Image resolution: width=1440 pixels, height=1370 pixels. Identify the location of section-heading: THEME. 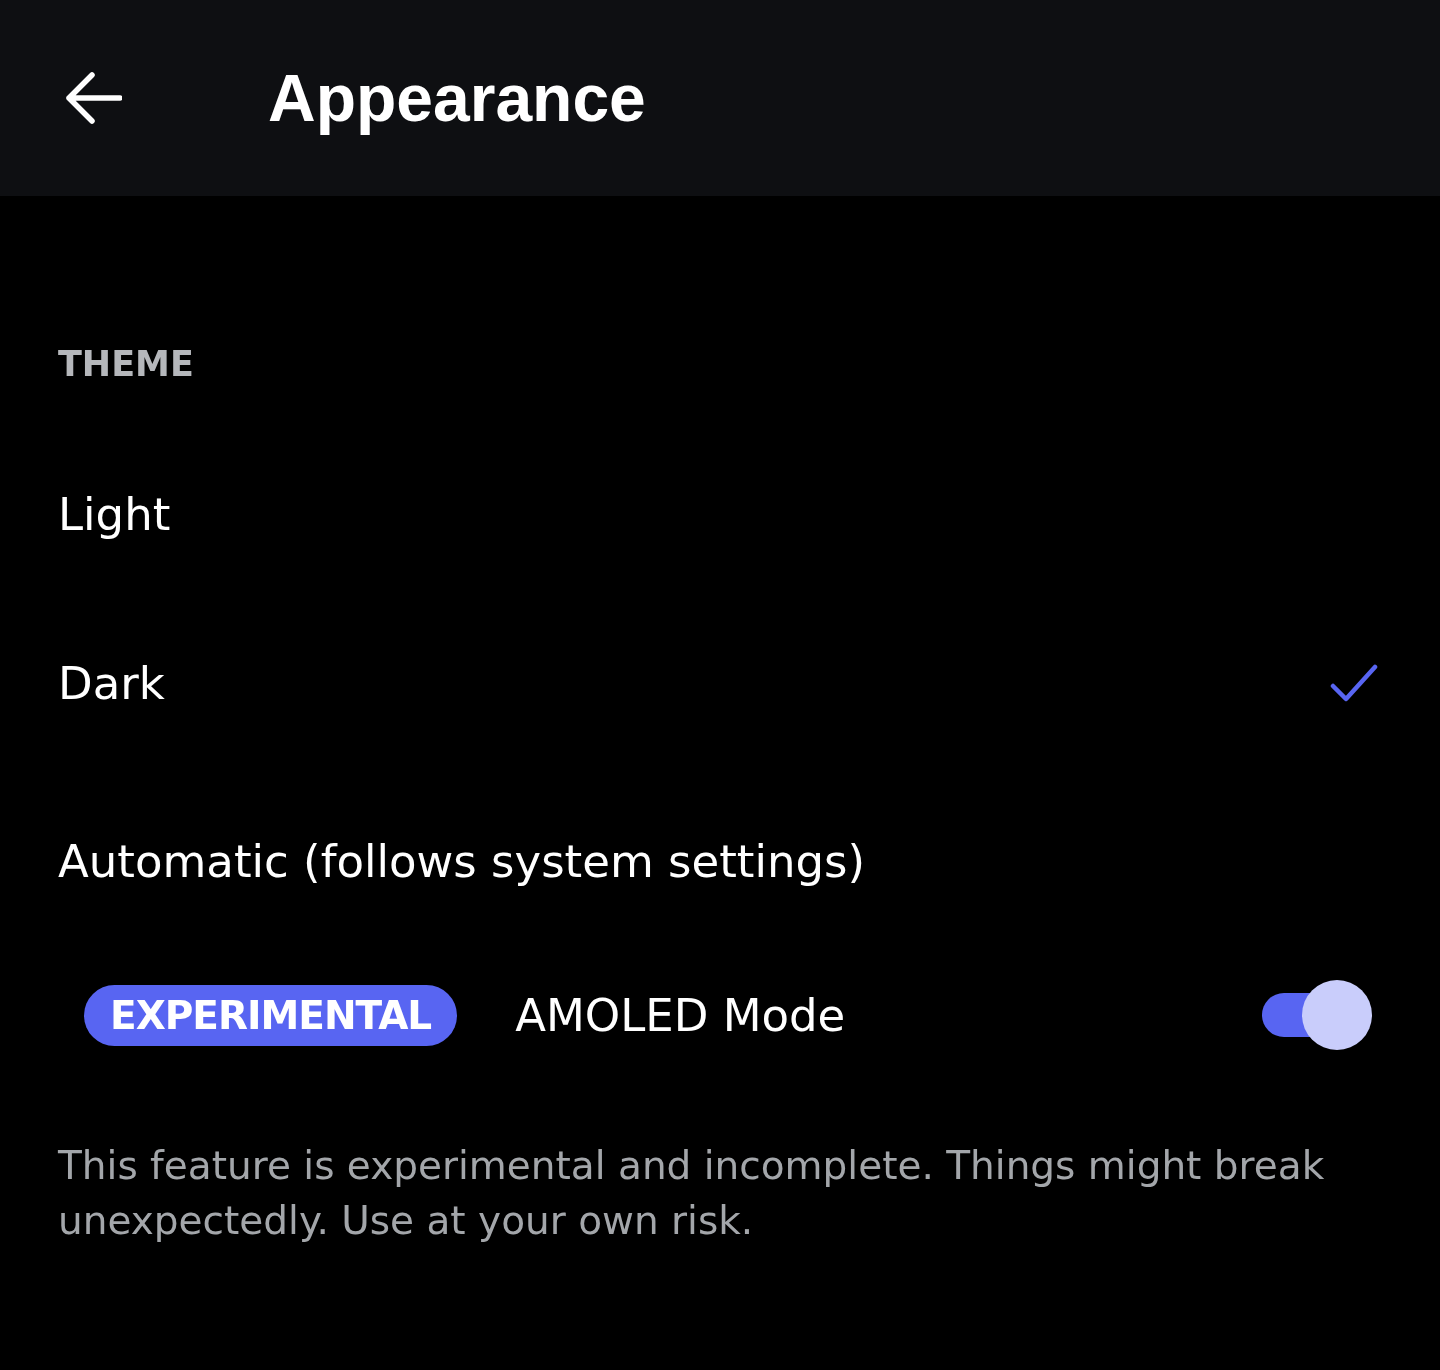
(126, 364).